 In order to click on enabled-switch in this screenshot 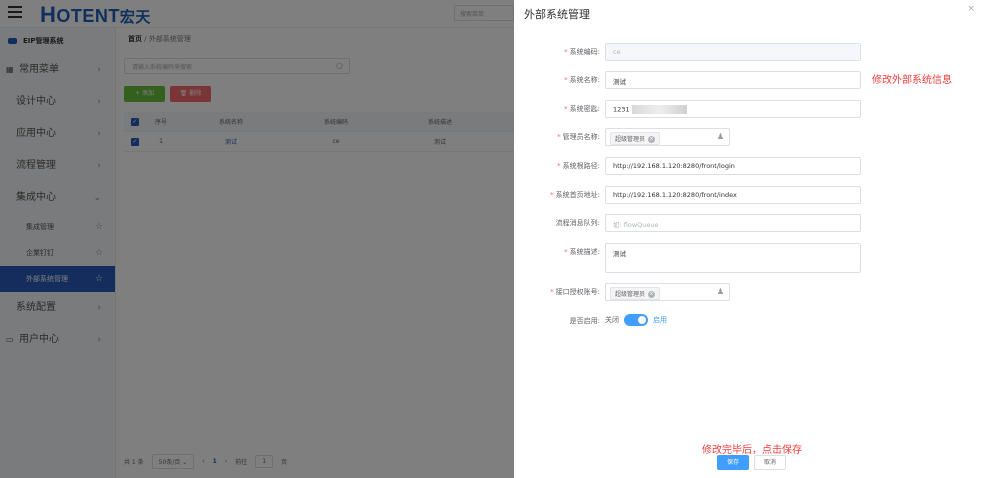, I will do `click(636, 320)`.